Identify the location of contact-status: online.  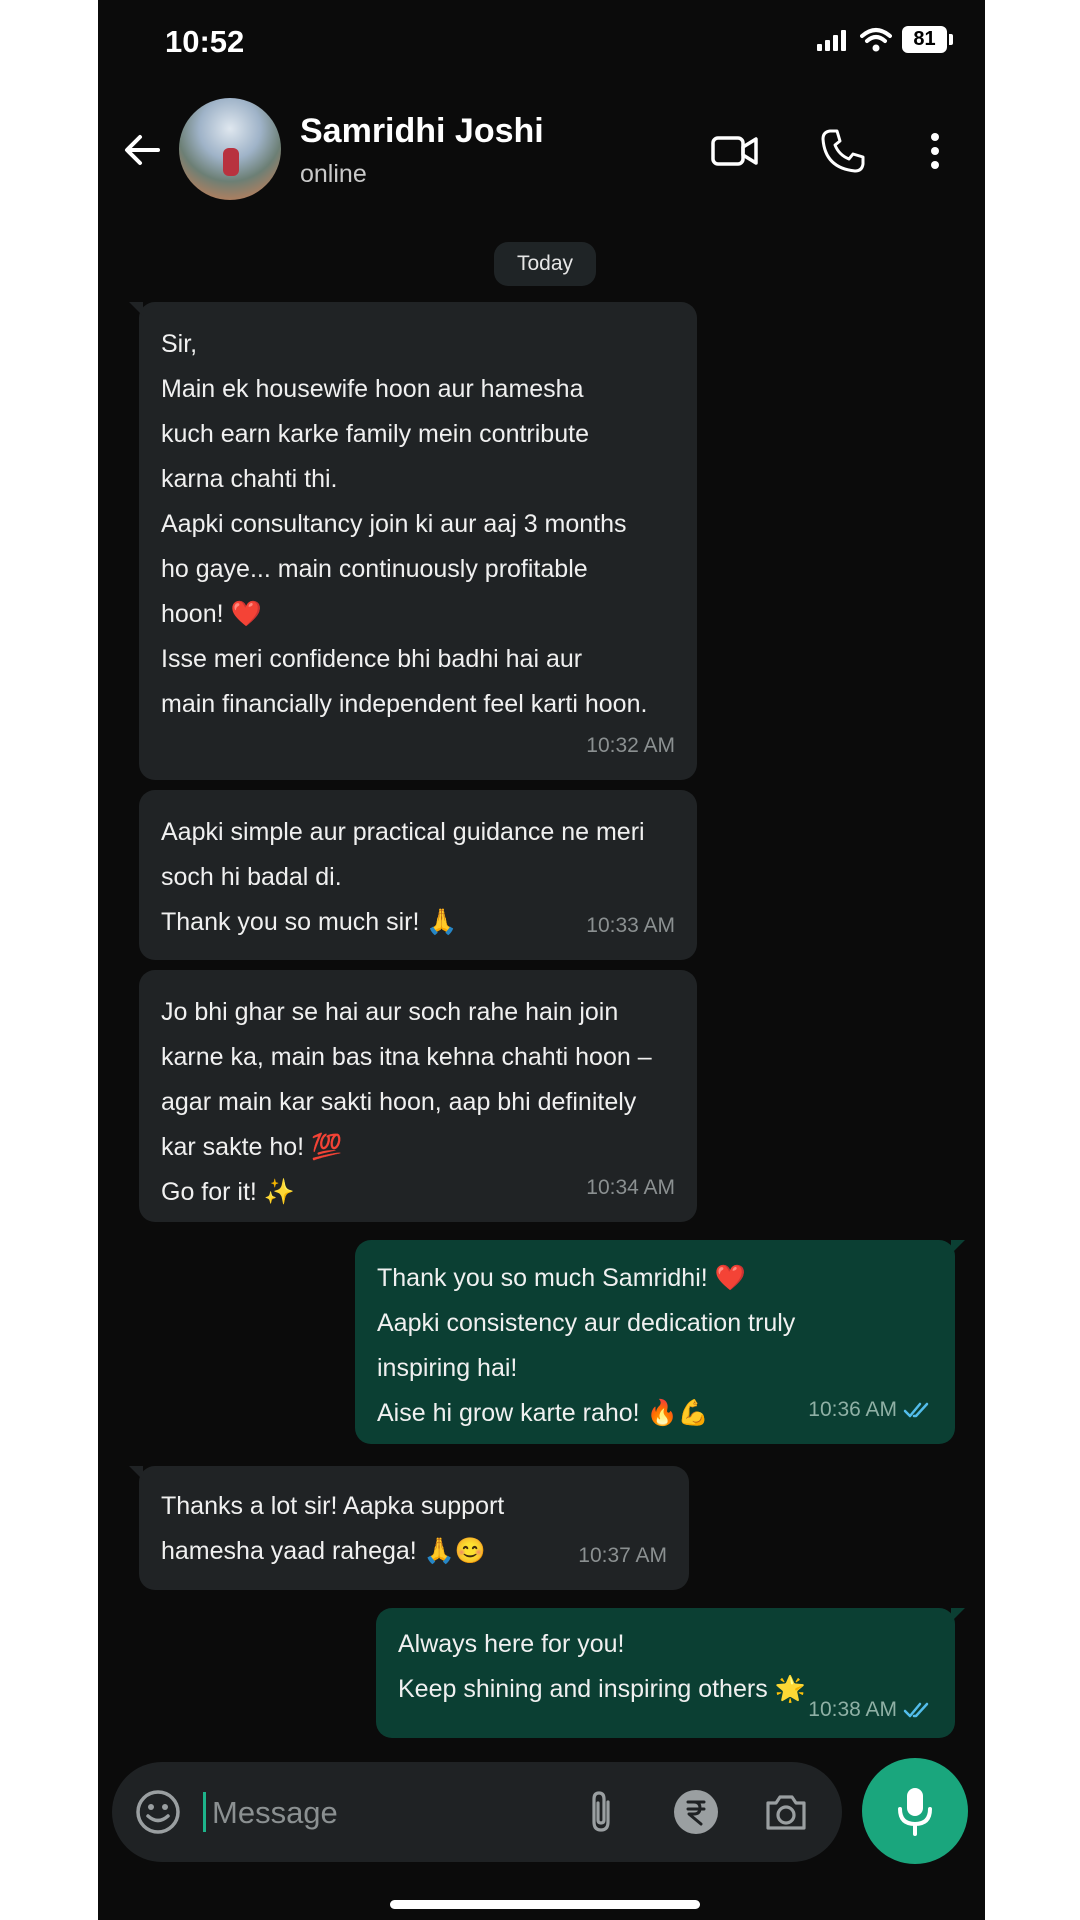
(333, 174).